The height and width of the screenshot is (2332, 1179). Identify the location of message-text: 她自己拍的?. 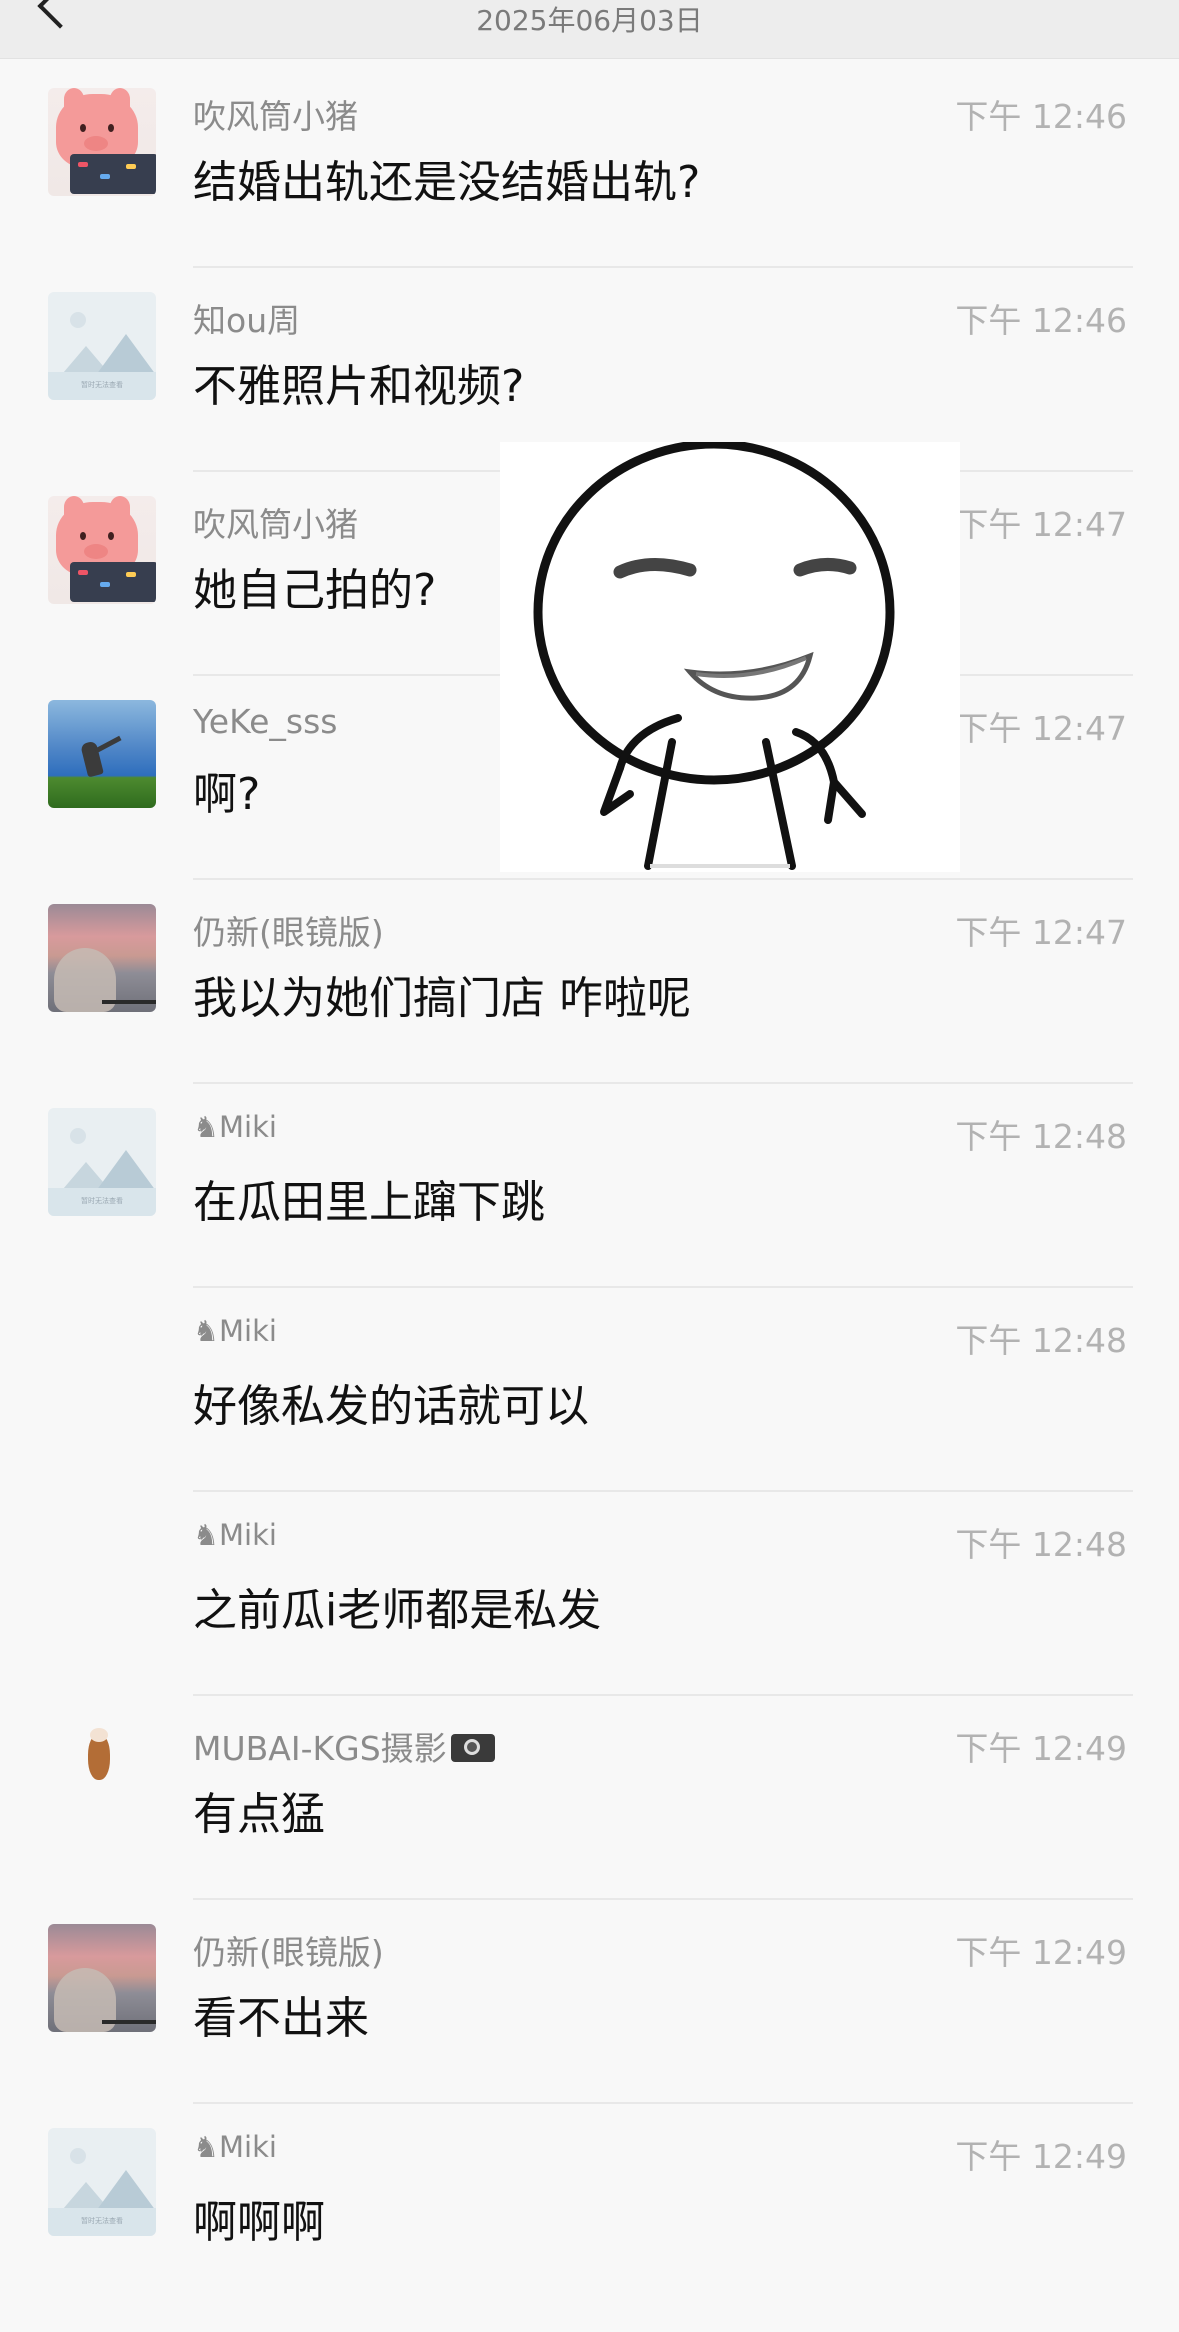
(315, 590).